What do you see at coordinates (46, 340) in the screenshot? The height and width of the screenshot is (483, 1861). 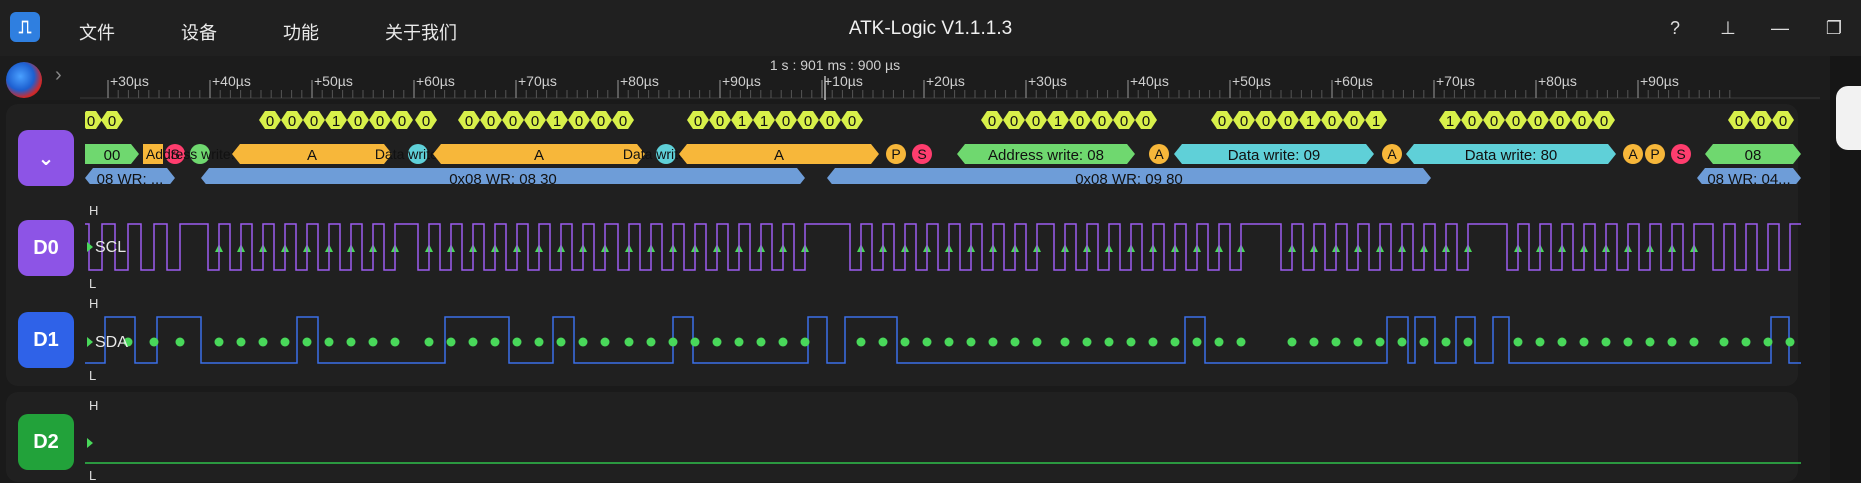 I see `channel-d1-button: D1` at bounding box center [46, 340].